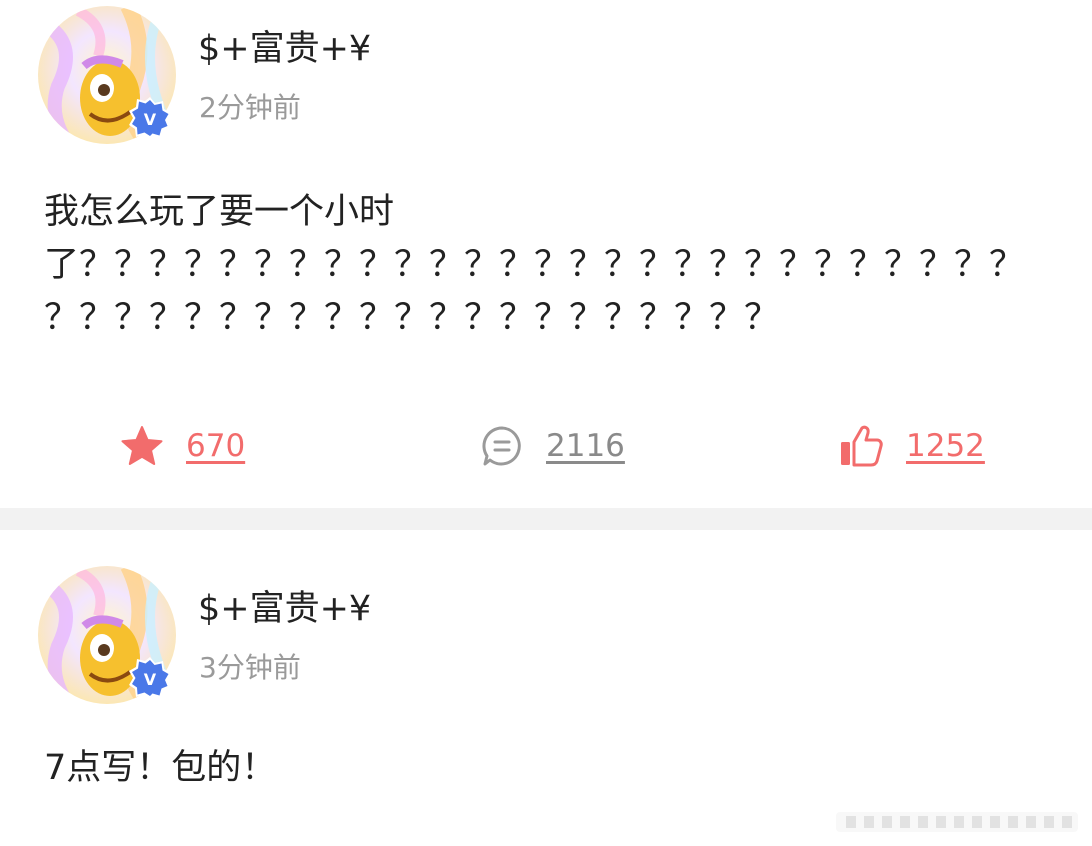 The height and width of the screenshot is (846, 1092). I want to click on card-separator, so click(546, 519).